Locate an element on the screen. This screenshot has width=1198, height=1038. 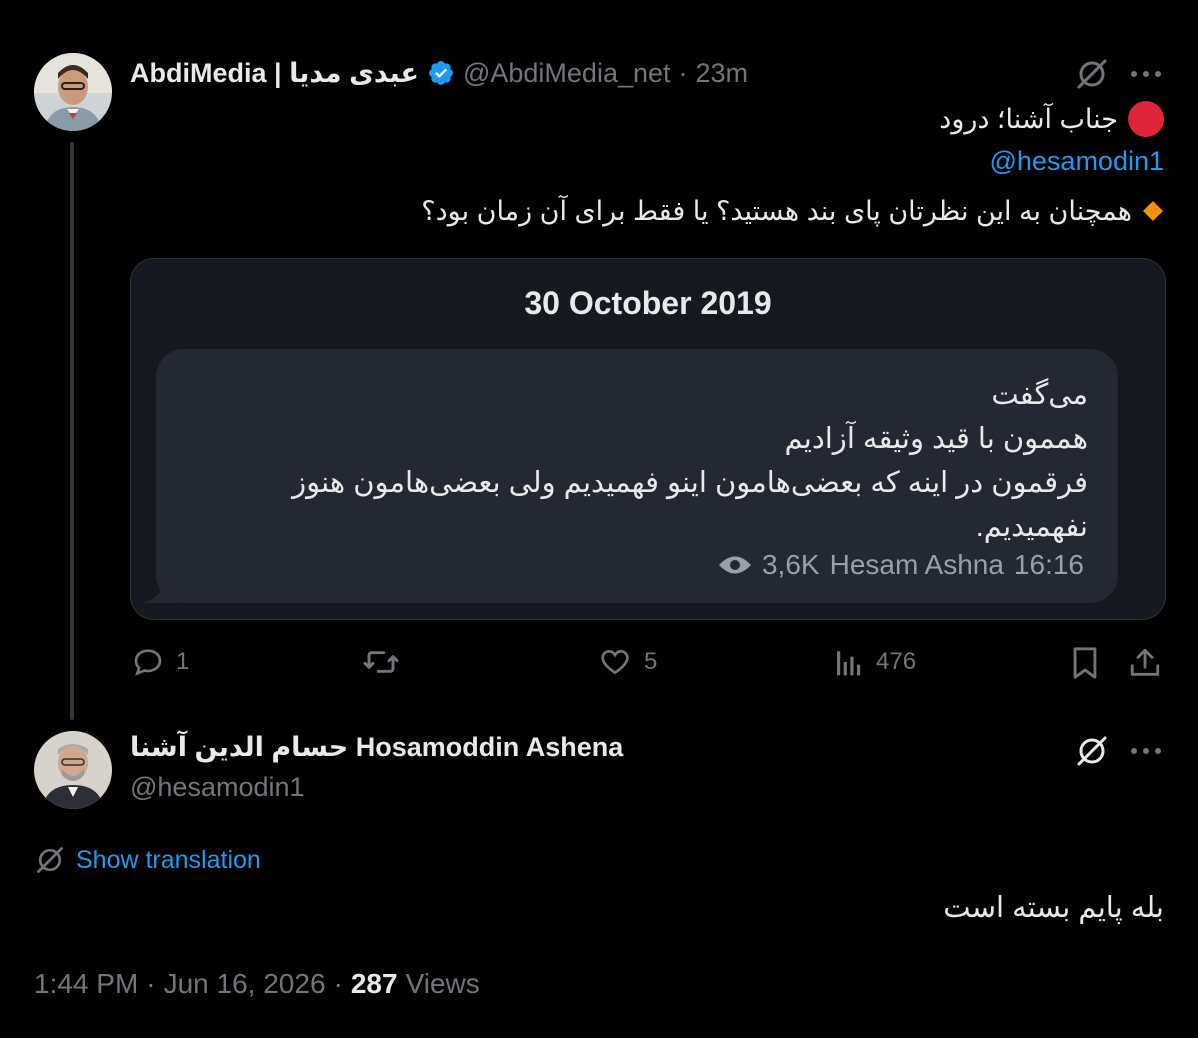
reply-more-options-icon is located at coordinates (1146, 751).